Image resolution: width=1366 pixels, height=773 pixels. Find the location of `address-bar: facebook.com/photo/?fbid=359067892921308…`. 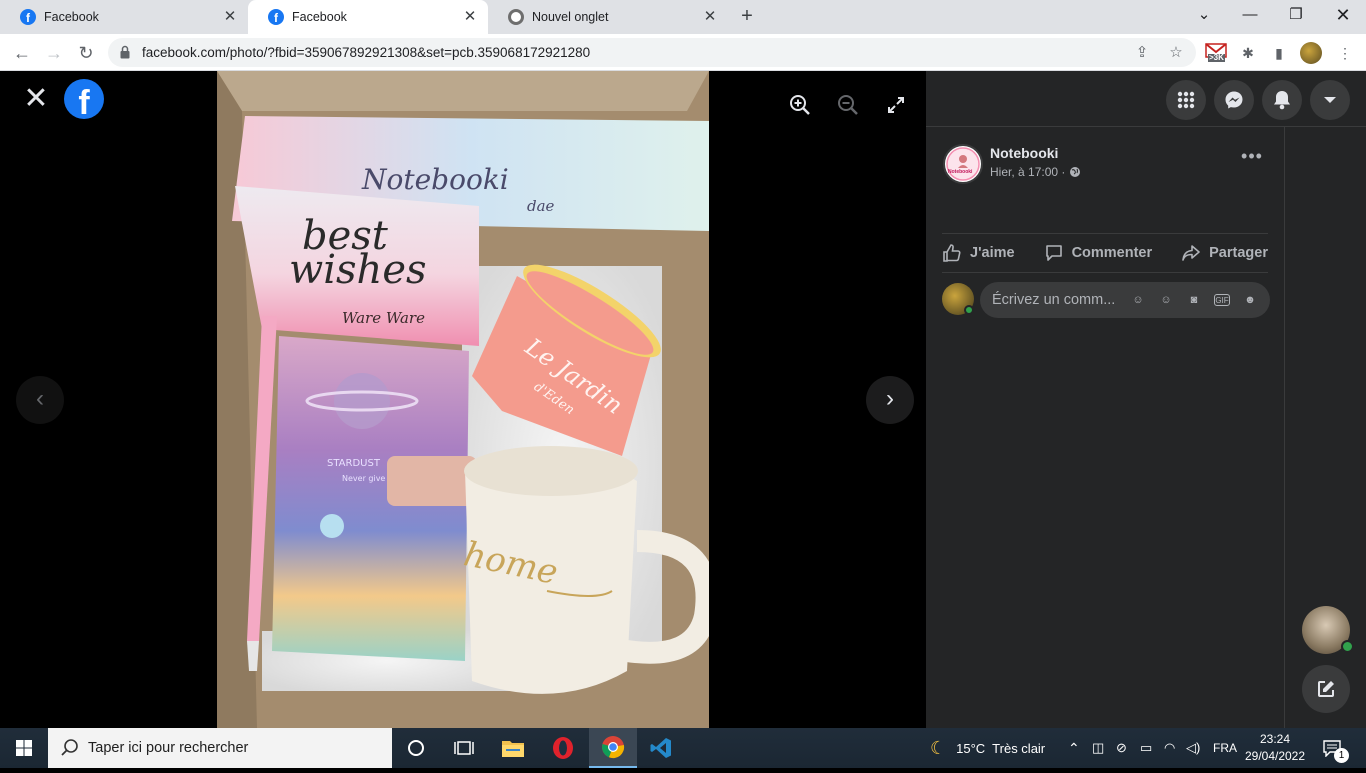

address-bar: facebook.com/photo/?fbid=359067892921308… is located at coordinates (652, 52).